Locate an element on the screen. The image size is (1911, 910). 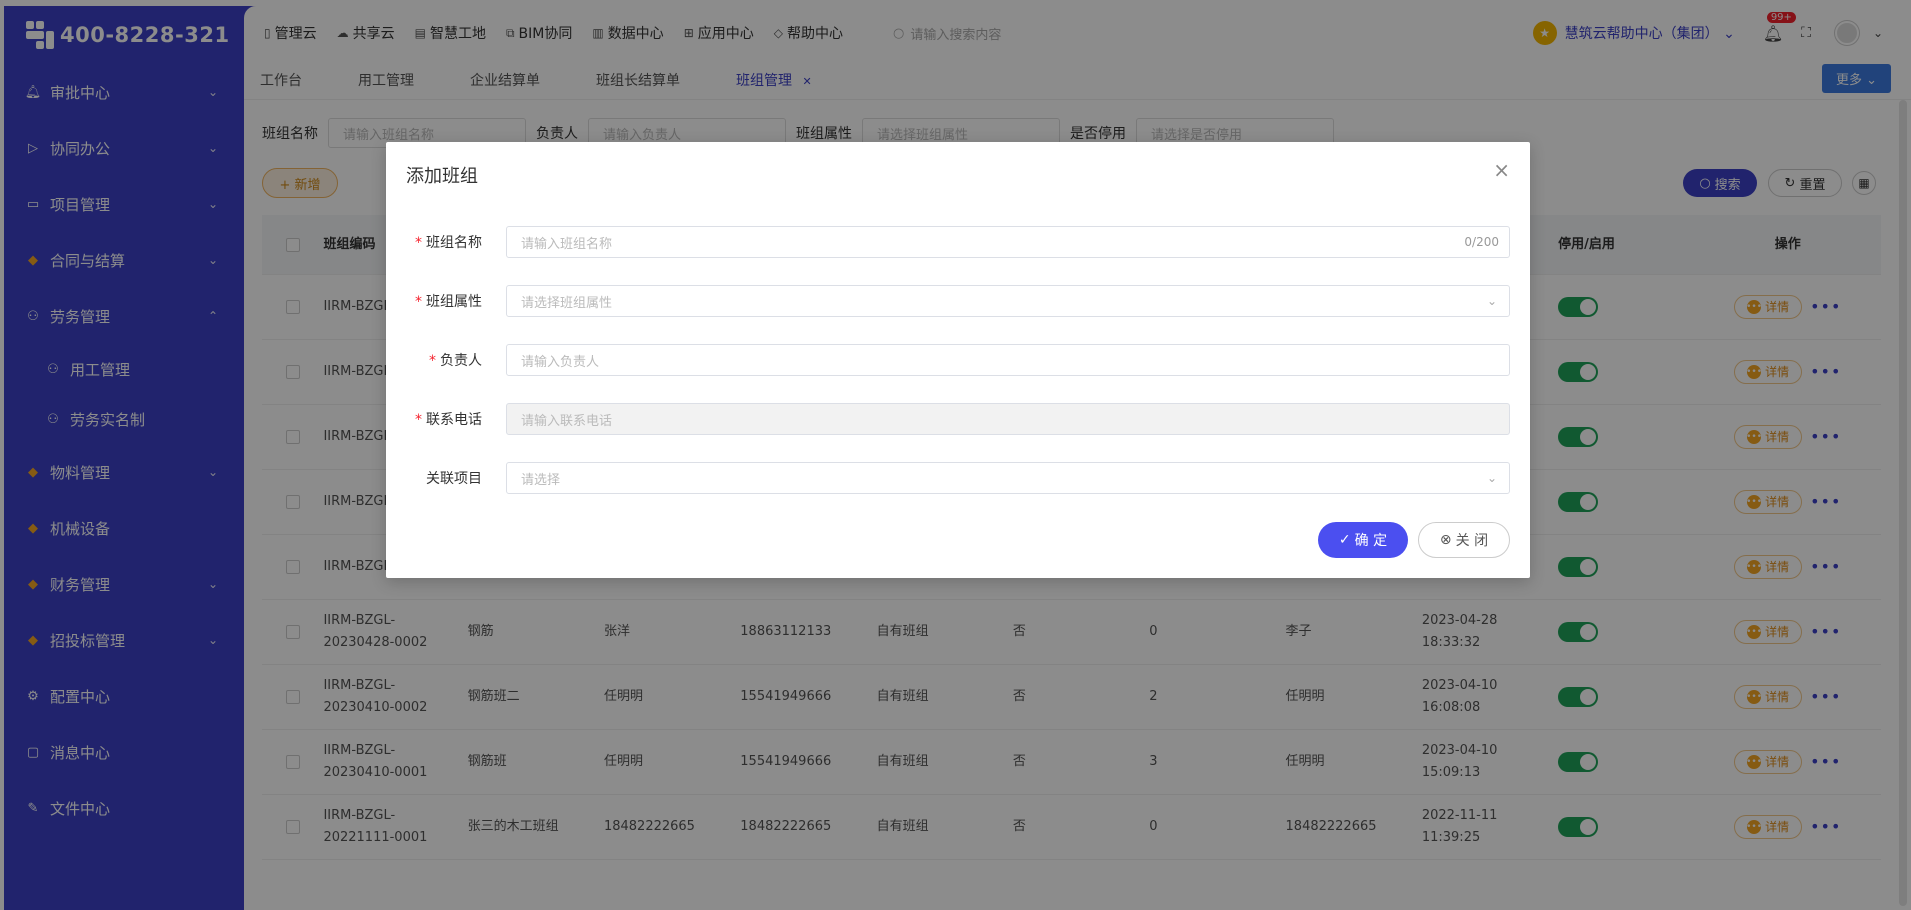
phone-input: 请输入联系电话 is located at coordinates (1008, 419).